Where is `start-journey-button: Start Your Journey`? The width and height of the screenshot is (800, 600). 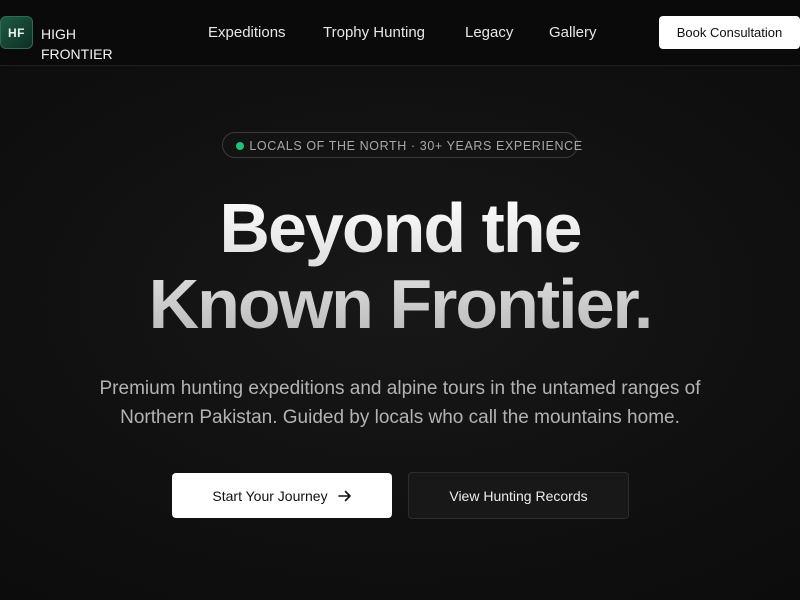 start-journey-button: Start Your Journey is located at coordinates (282, 495).